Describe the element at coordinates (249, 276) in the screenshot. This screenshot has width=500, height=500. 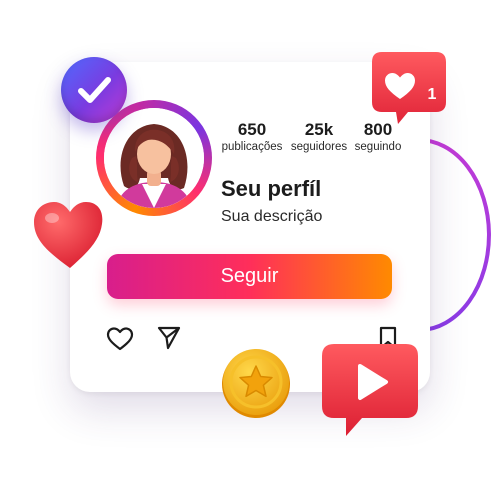
I see `follow-button: Seguir` at that location.